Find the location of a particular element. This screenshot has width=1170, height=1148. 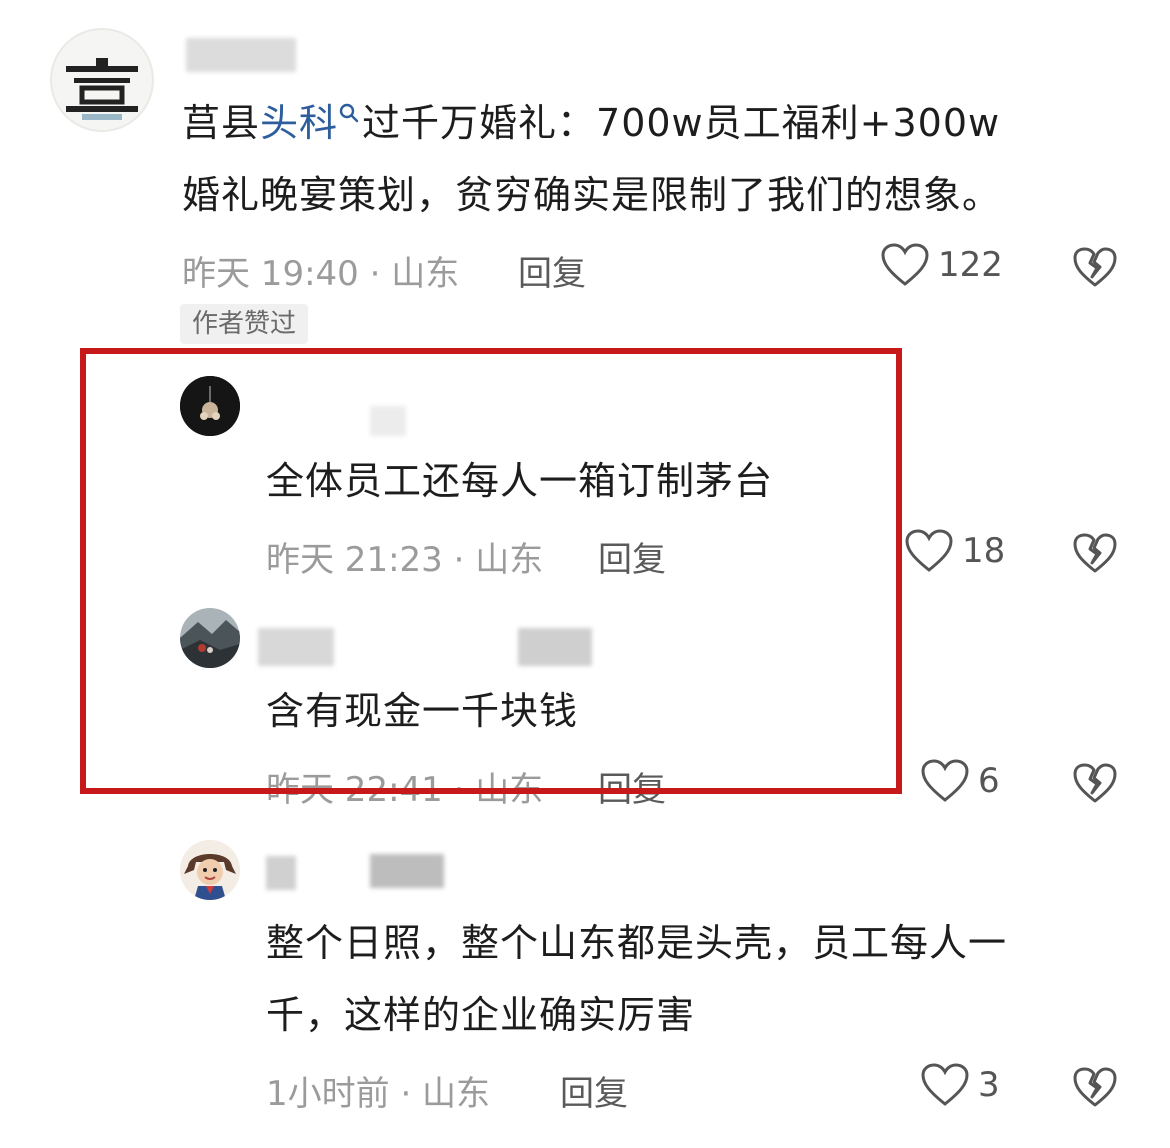

like-button: 3 is located at coordinates (960, 1085).